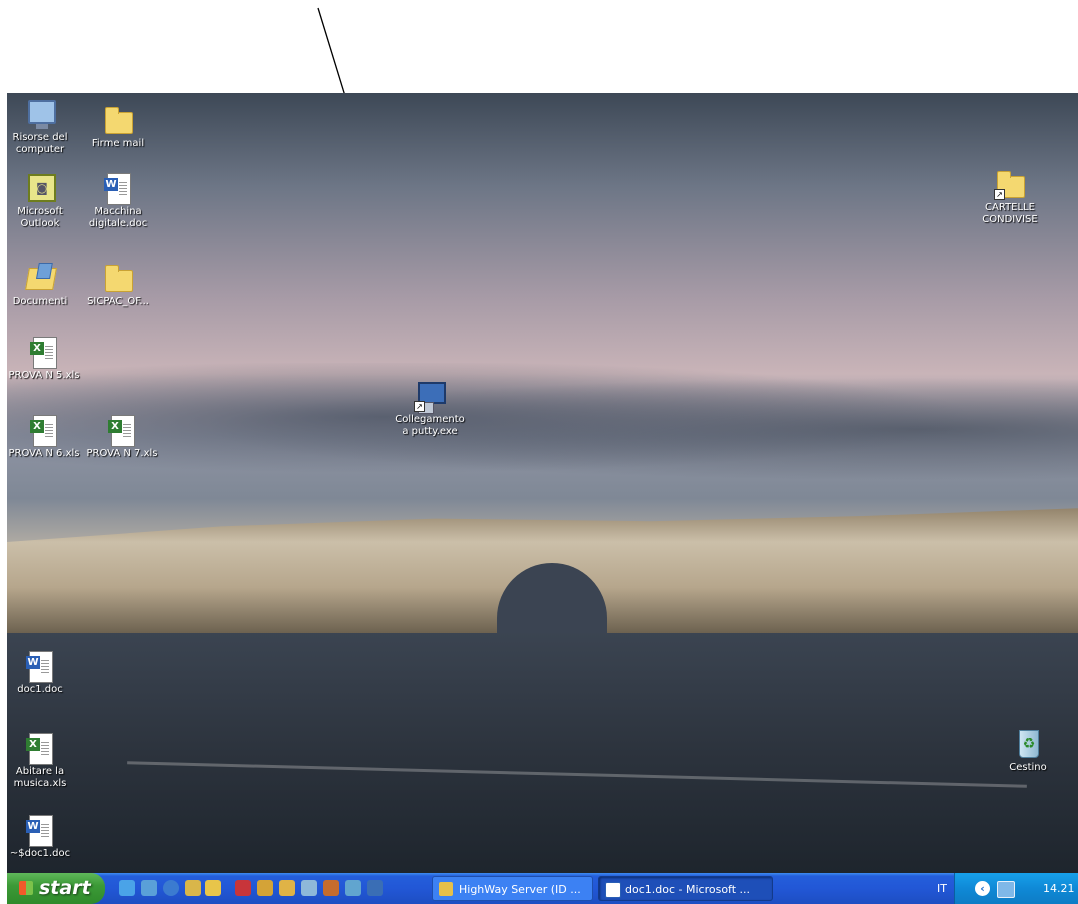 The height and width of the screenshot is (904, 1078). I want to click on quicklaunch-browser-icon, so click(149, 888).